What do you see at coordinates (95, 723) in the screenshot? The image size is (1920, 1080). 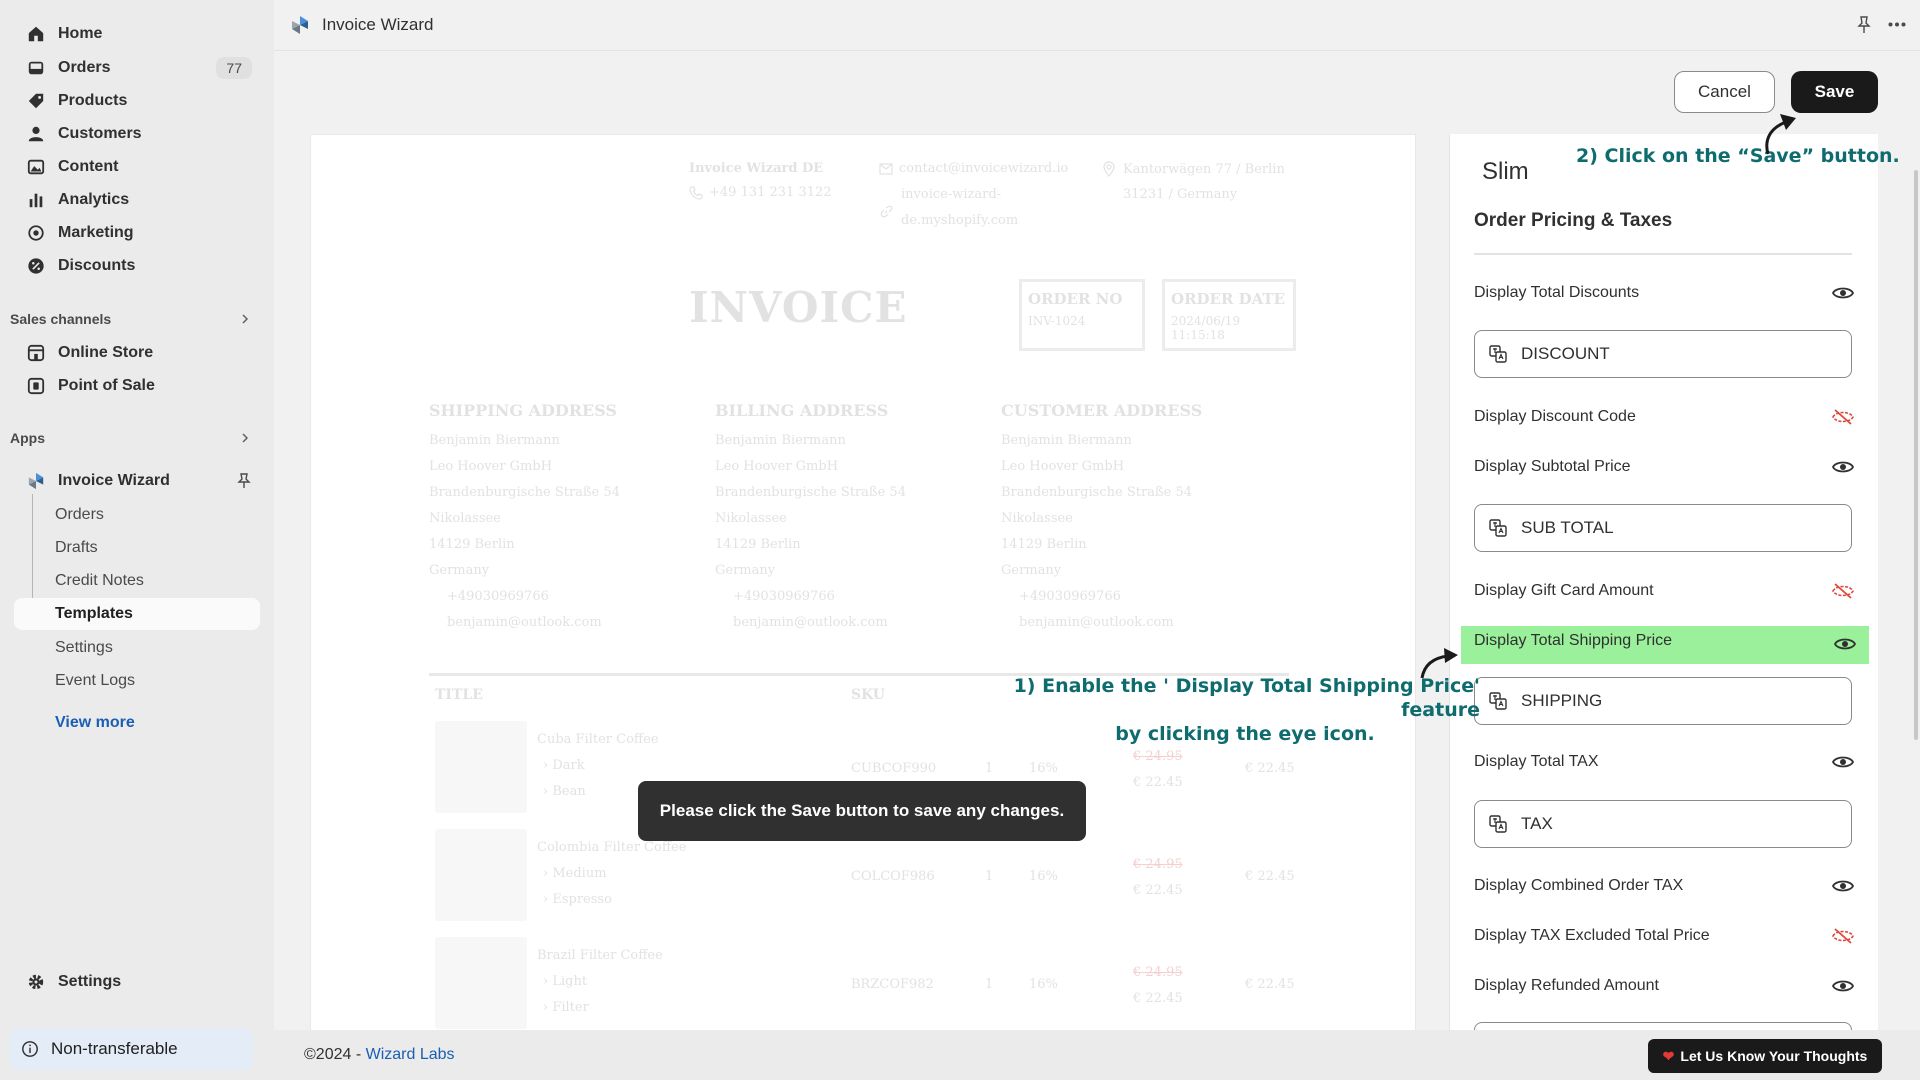 I see `view-more-link: View more` at bounding box center [95, 723].